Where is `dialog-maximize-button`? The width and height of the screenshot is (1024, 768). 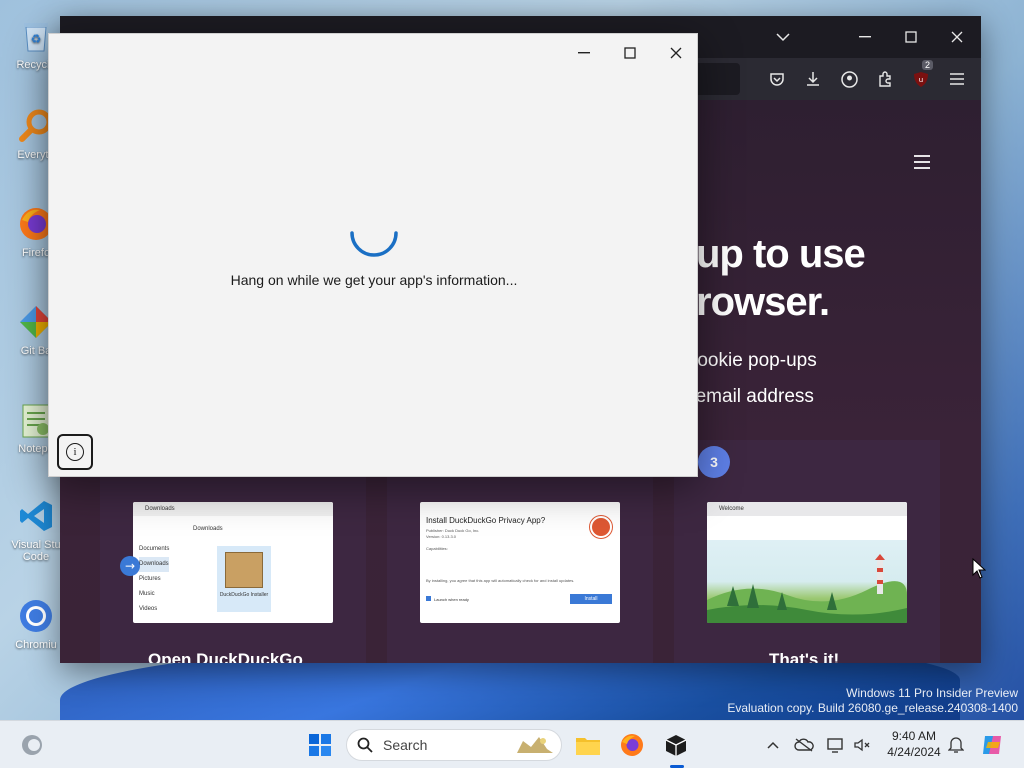 dialog-maximize-button is located at coordinates (630, 53).